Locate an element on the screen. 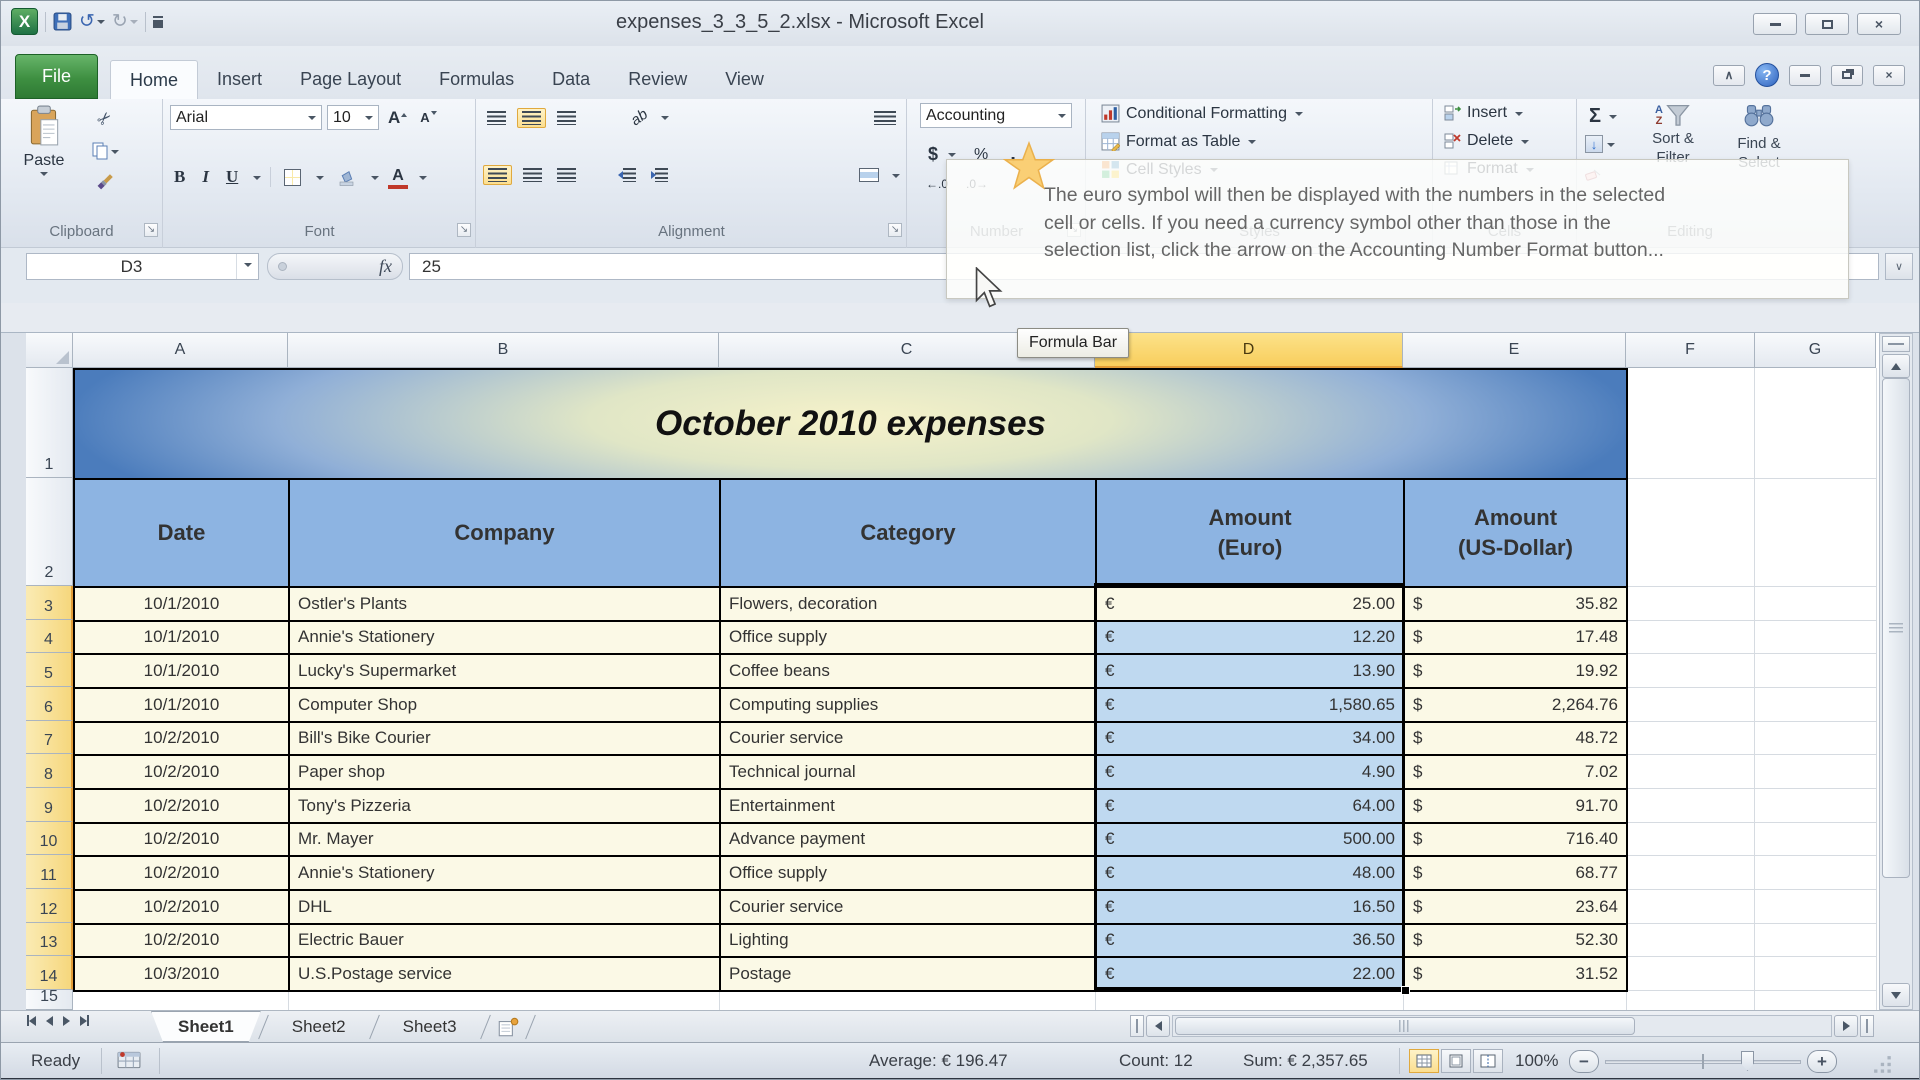  grow-font-button: A is located at coordinates (397, 118).